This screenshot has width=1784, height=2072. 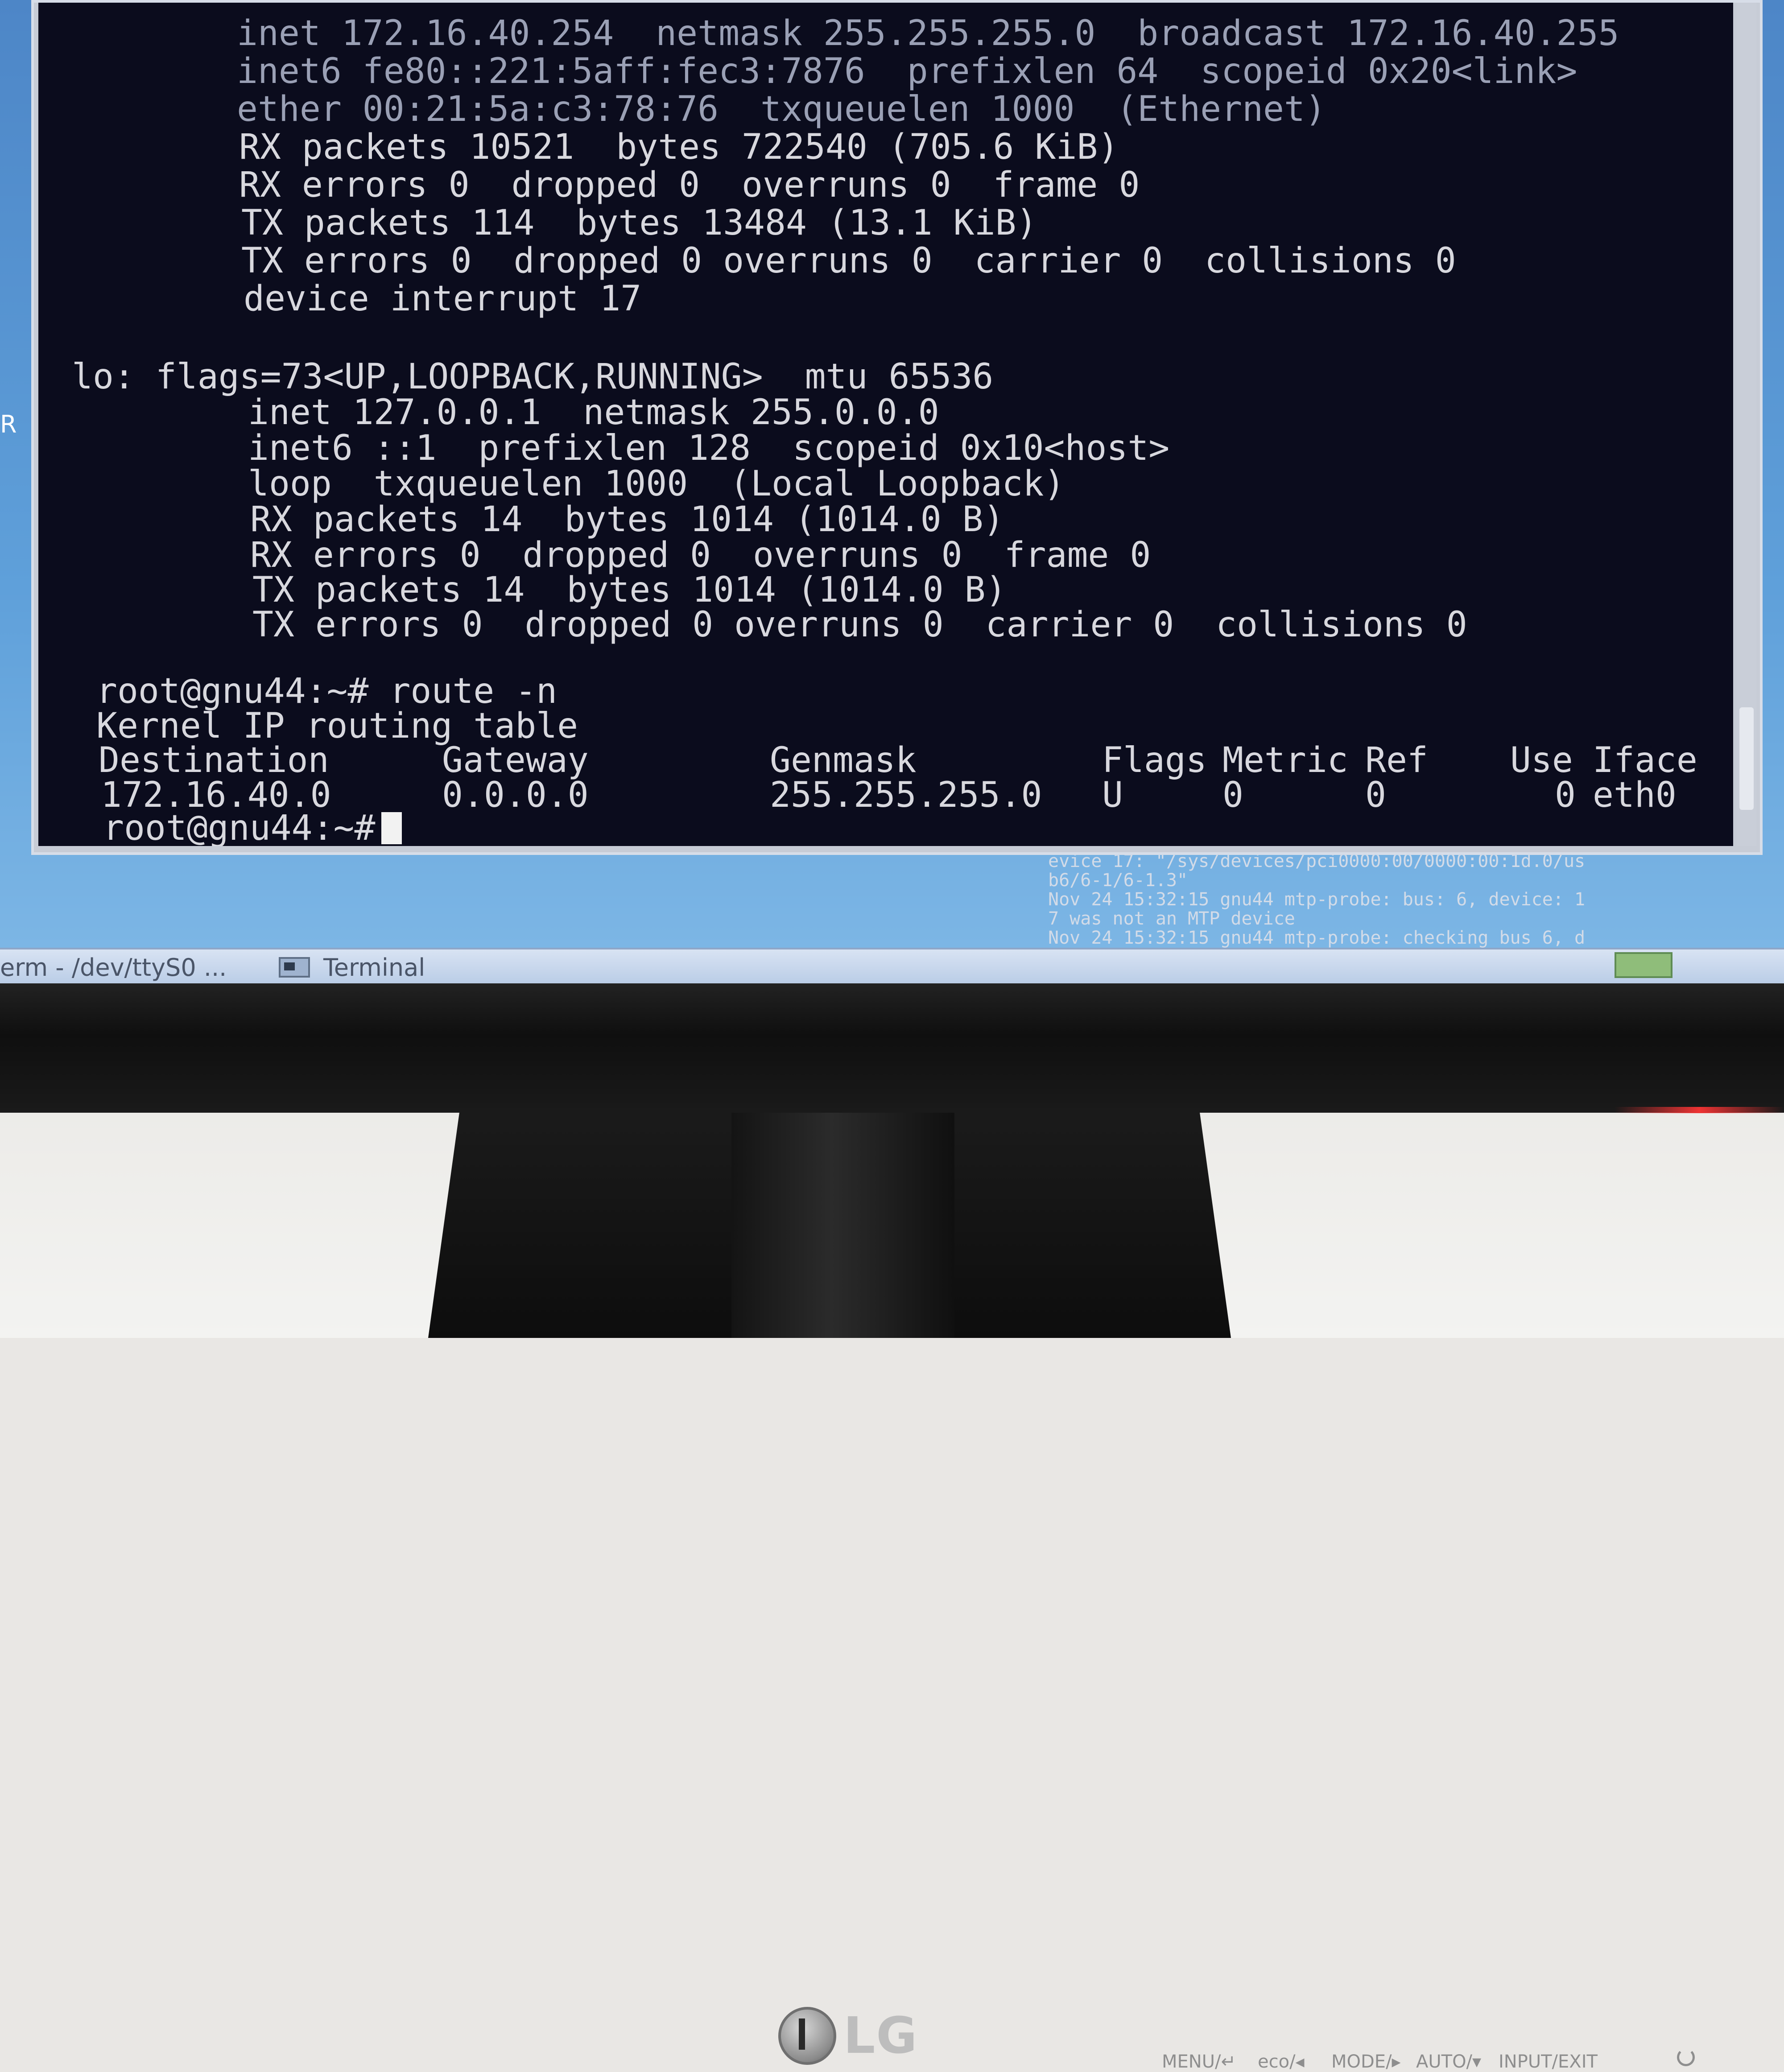 What do you see at coordinates (842, 1211) in the screenshot?
I see `monitor-stand-neck` at bounding box center [842, 1211].